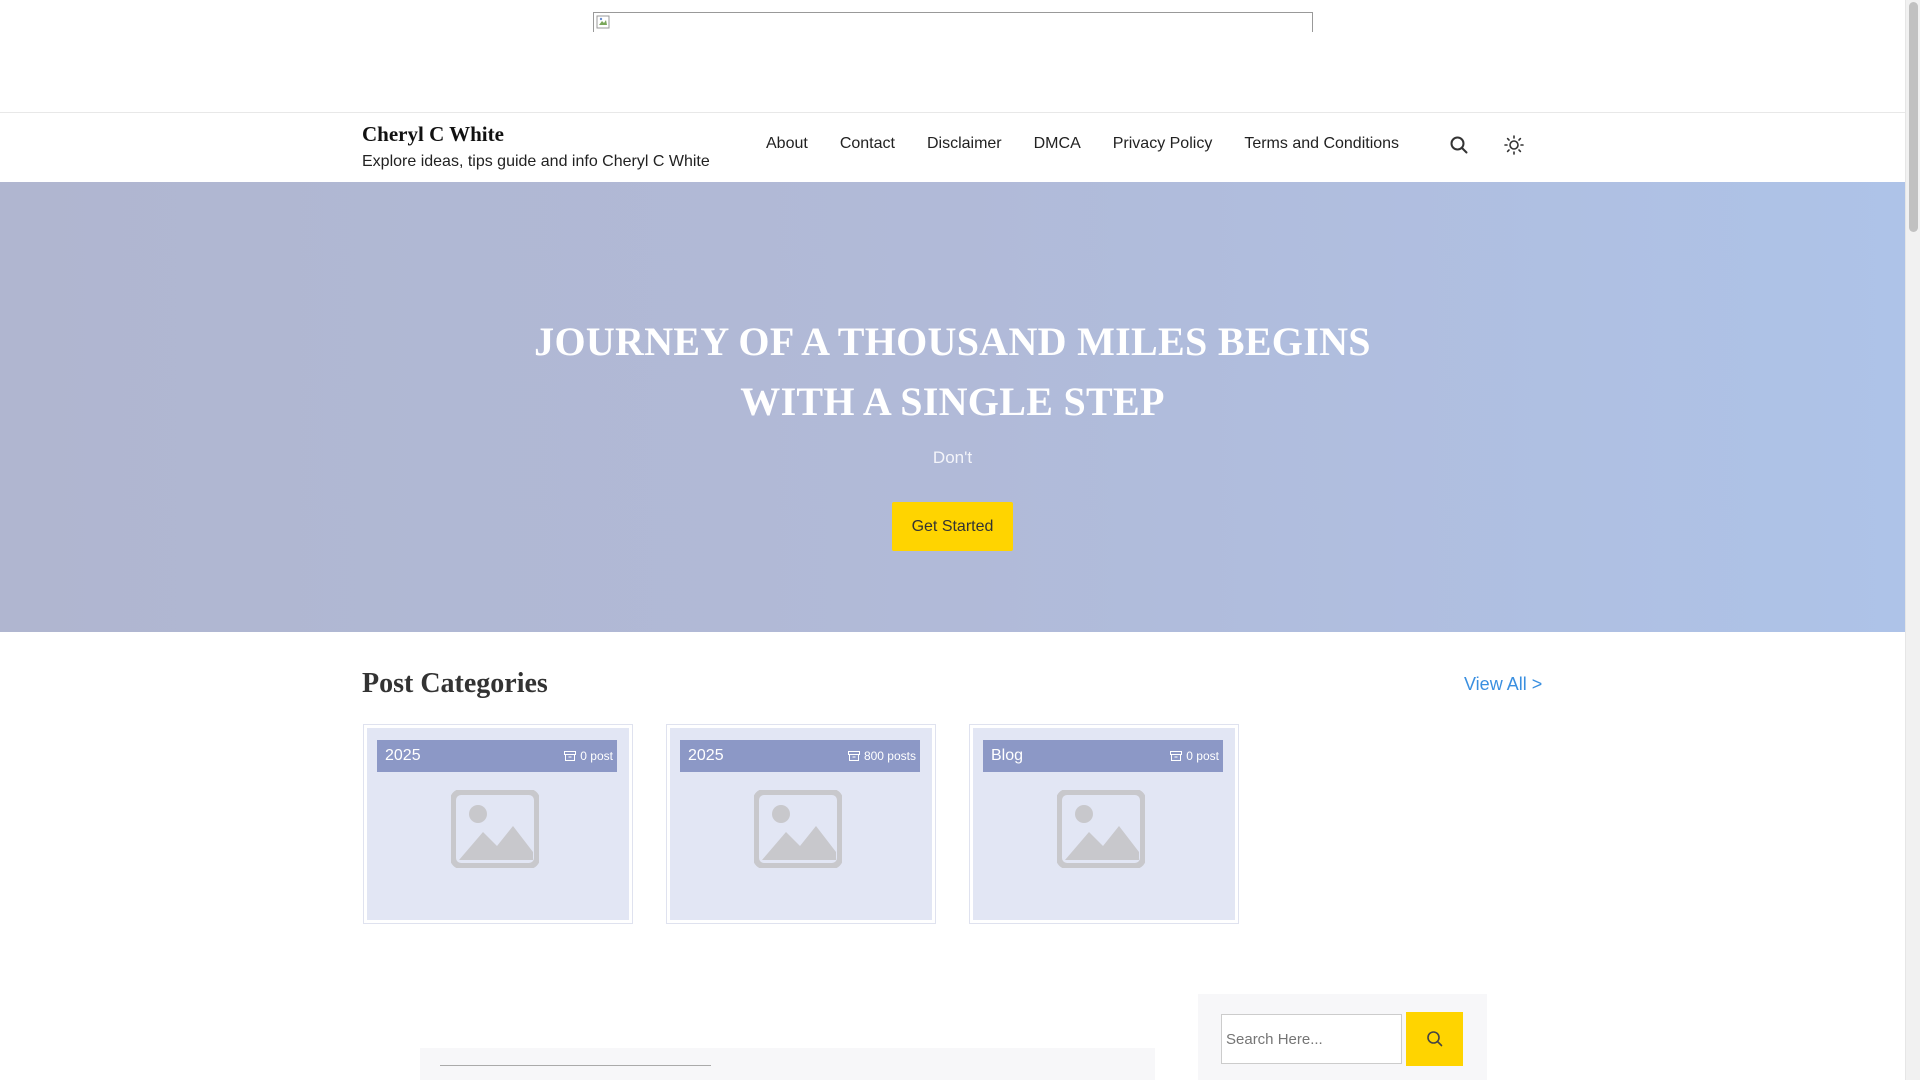 The height and width of the screenshot is (1080, 1920). I want to click on category-card-body: 2025 800 posts, so click(801, 824).